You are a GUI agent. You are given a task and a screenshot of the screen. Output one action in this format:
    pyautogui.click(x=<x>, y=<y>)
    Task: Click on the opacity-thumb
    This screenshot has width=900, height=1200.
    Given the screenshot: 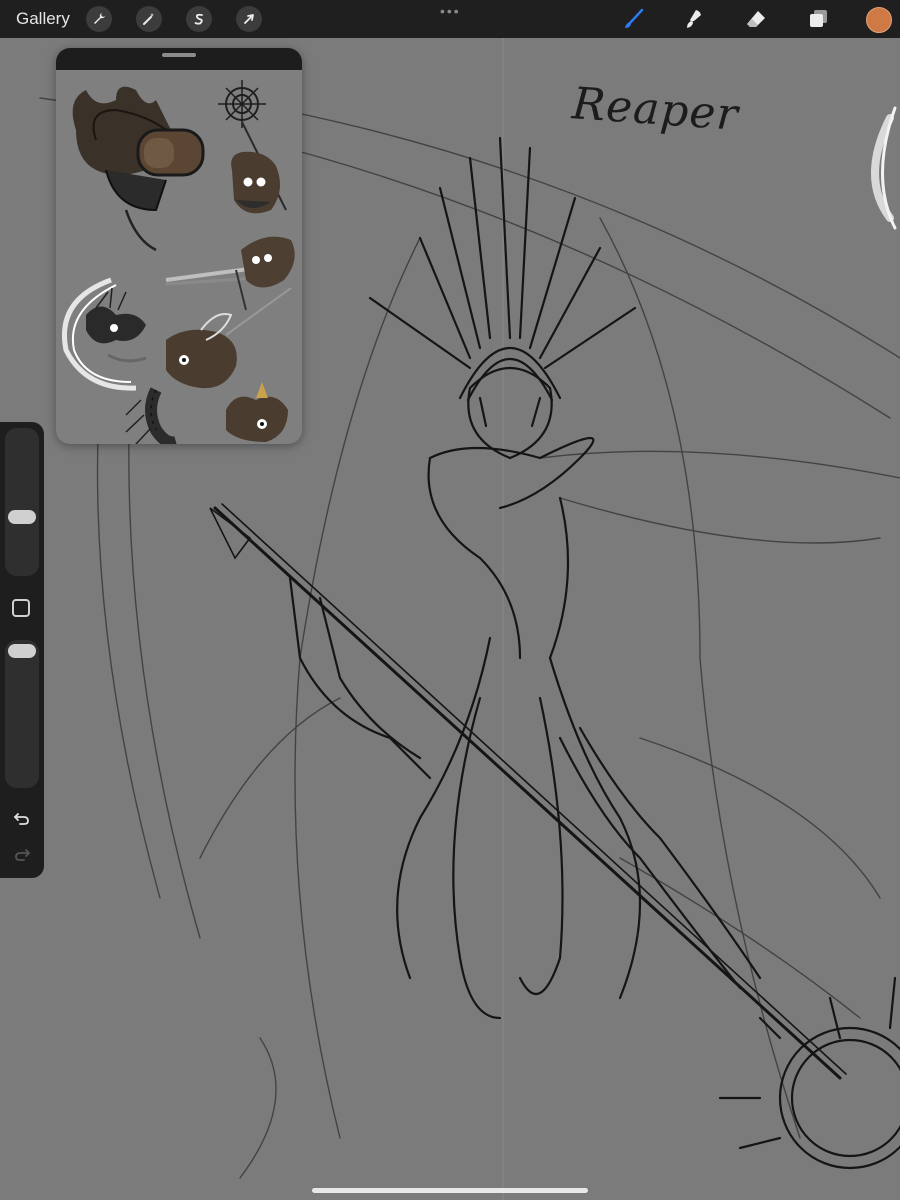 What is the action you would take?
    pyautogui.click(x=22, y=651)
    